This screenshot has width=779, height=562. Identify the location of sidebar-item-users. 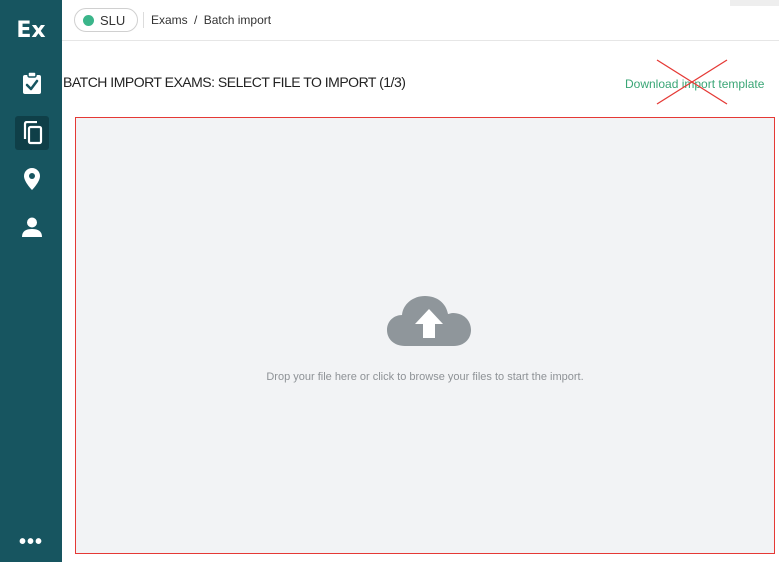
(32, 227).